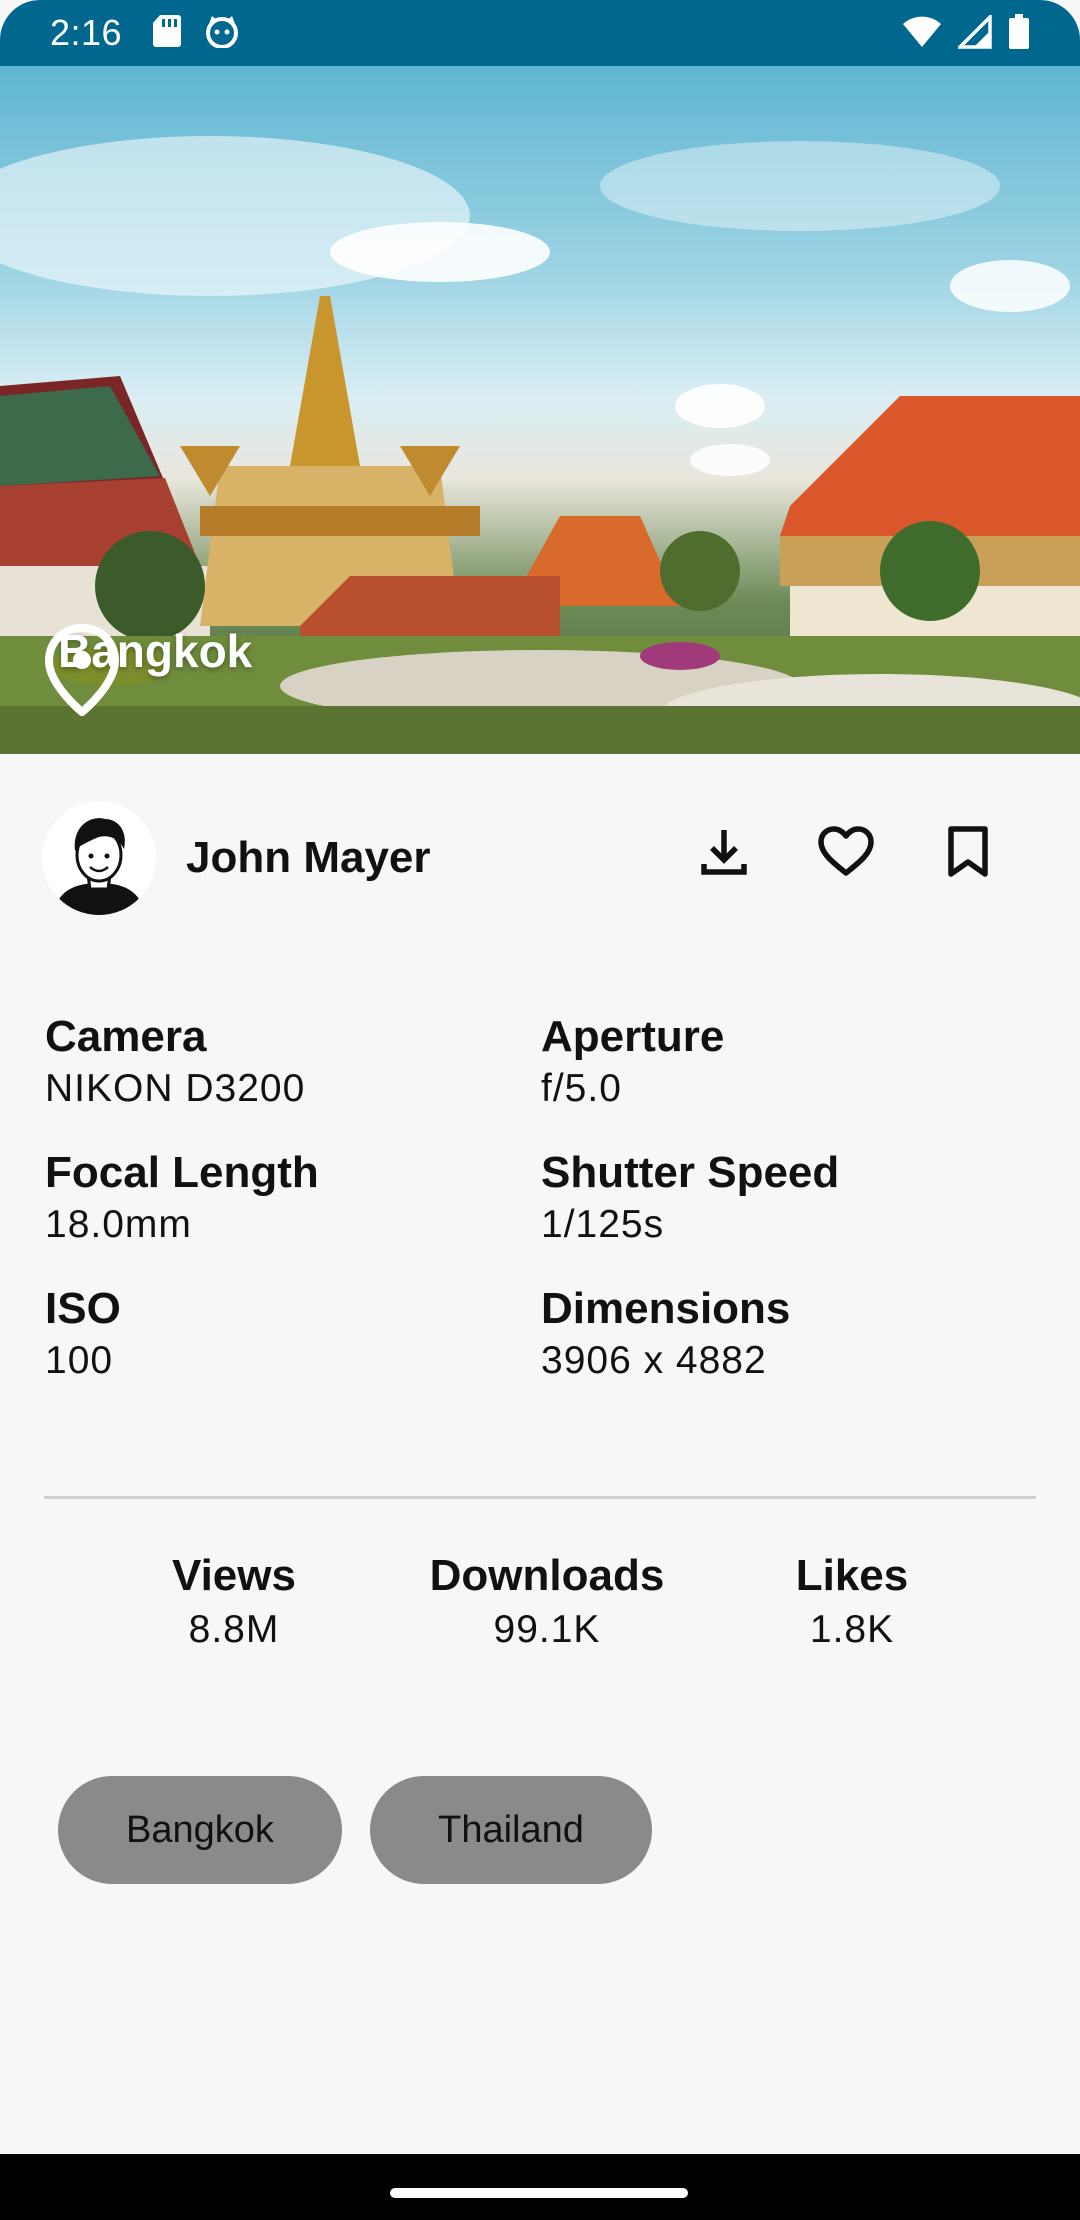 This screenshot has width=1080, height=2220. Describe the element at coordinates (540, 2187) in the screenshot. I see `navigation-bar` at that location.